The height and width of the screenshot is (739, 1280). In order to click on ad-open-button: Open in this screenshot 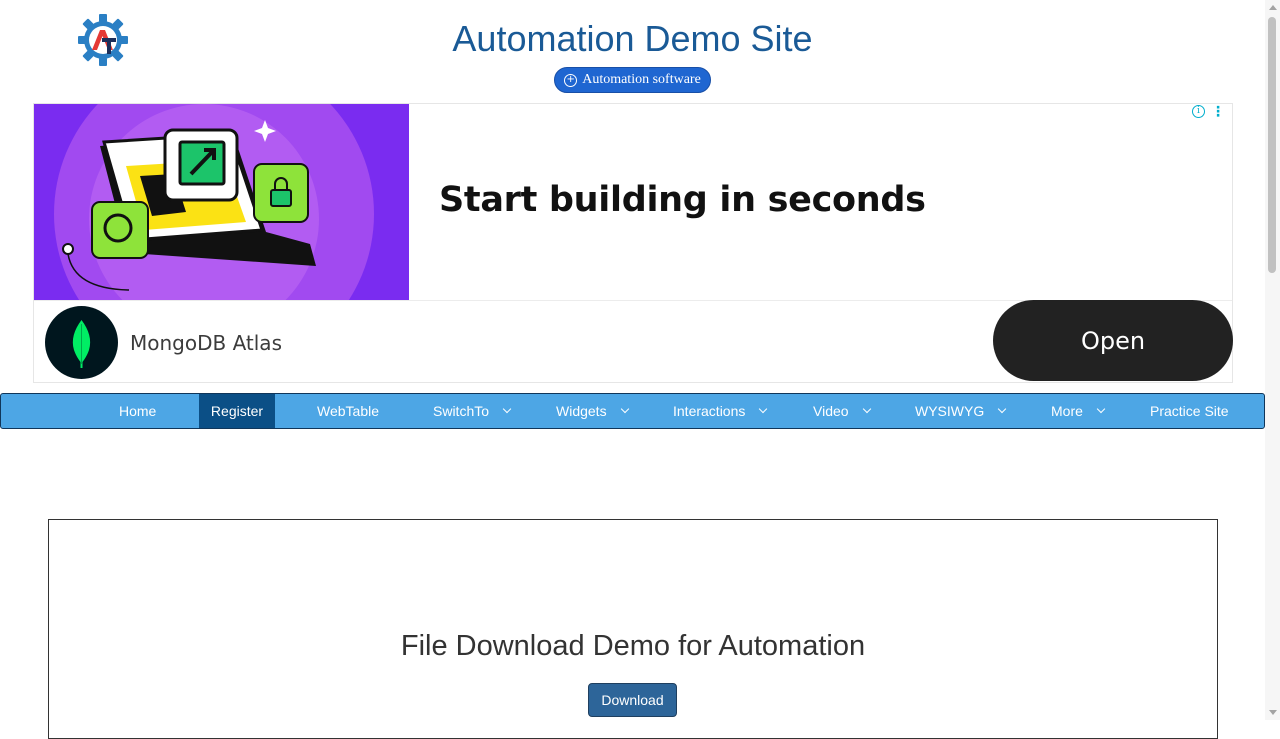, I will do `click(1113, 340)`.